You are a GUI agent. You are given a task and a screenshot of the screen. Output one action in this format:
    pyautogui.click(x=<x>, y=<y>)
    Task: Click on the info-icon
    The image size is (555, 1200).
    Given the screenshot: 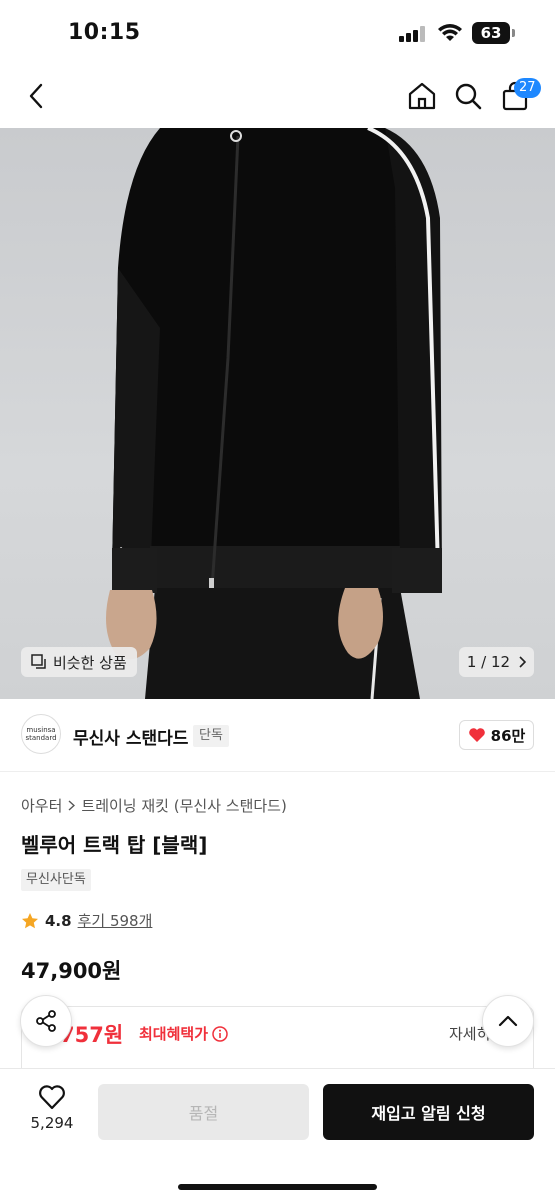 What is the action you would take?
    pyautogui.click(x=220, y=1033)
    